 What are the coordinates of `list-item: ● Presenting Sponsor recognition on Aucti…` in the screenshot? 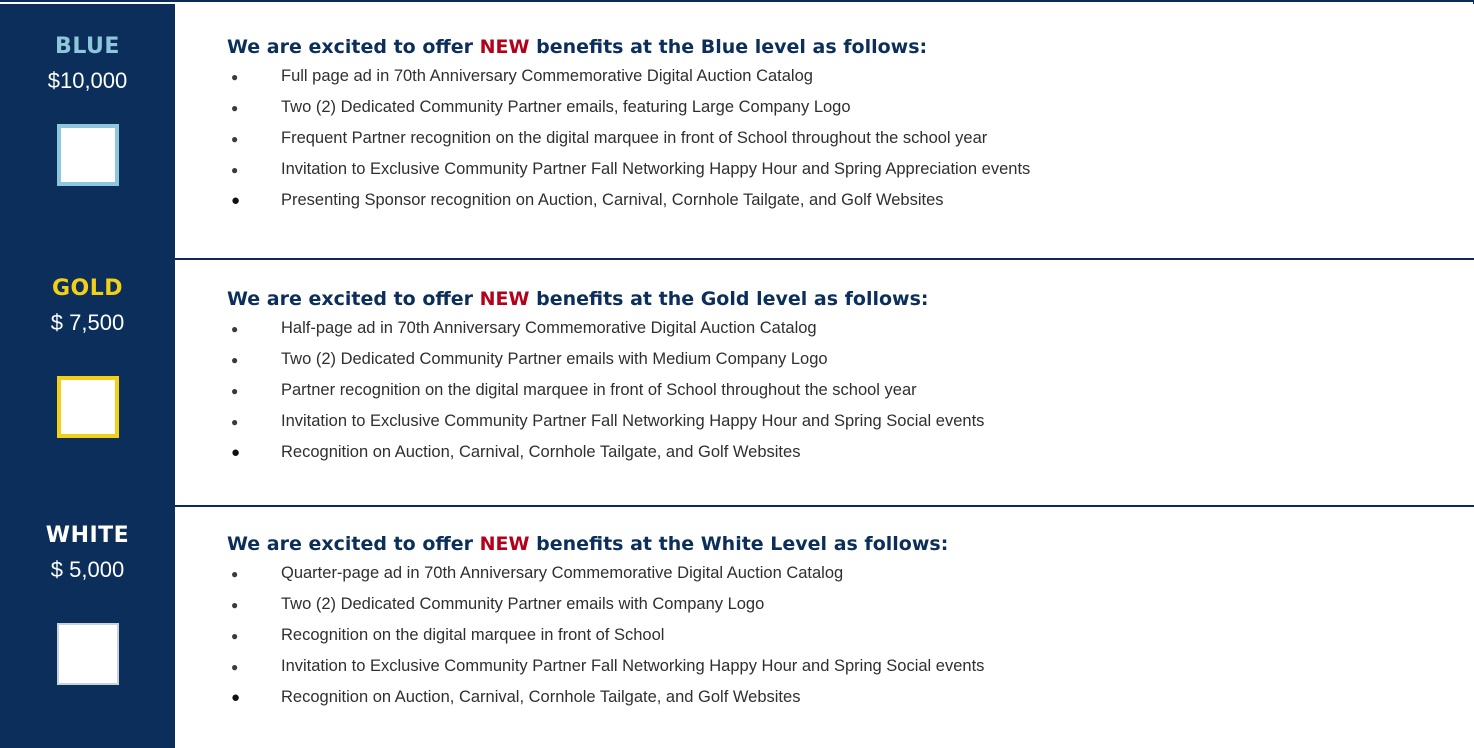 It's located at (630, 200).